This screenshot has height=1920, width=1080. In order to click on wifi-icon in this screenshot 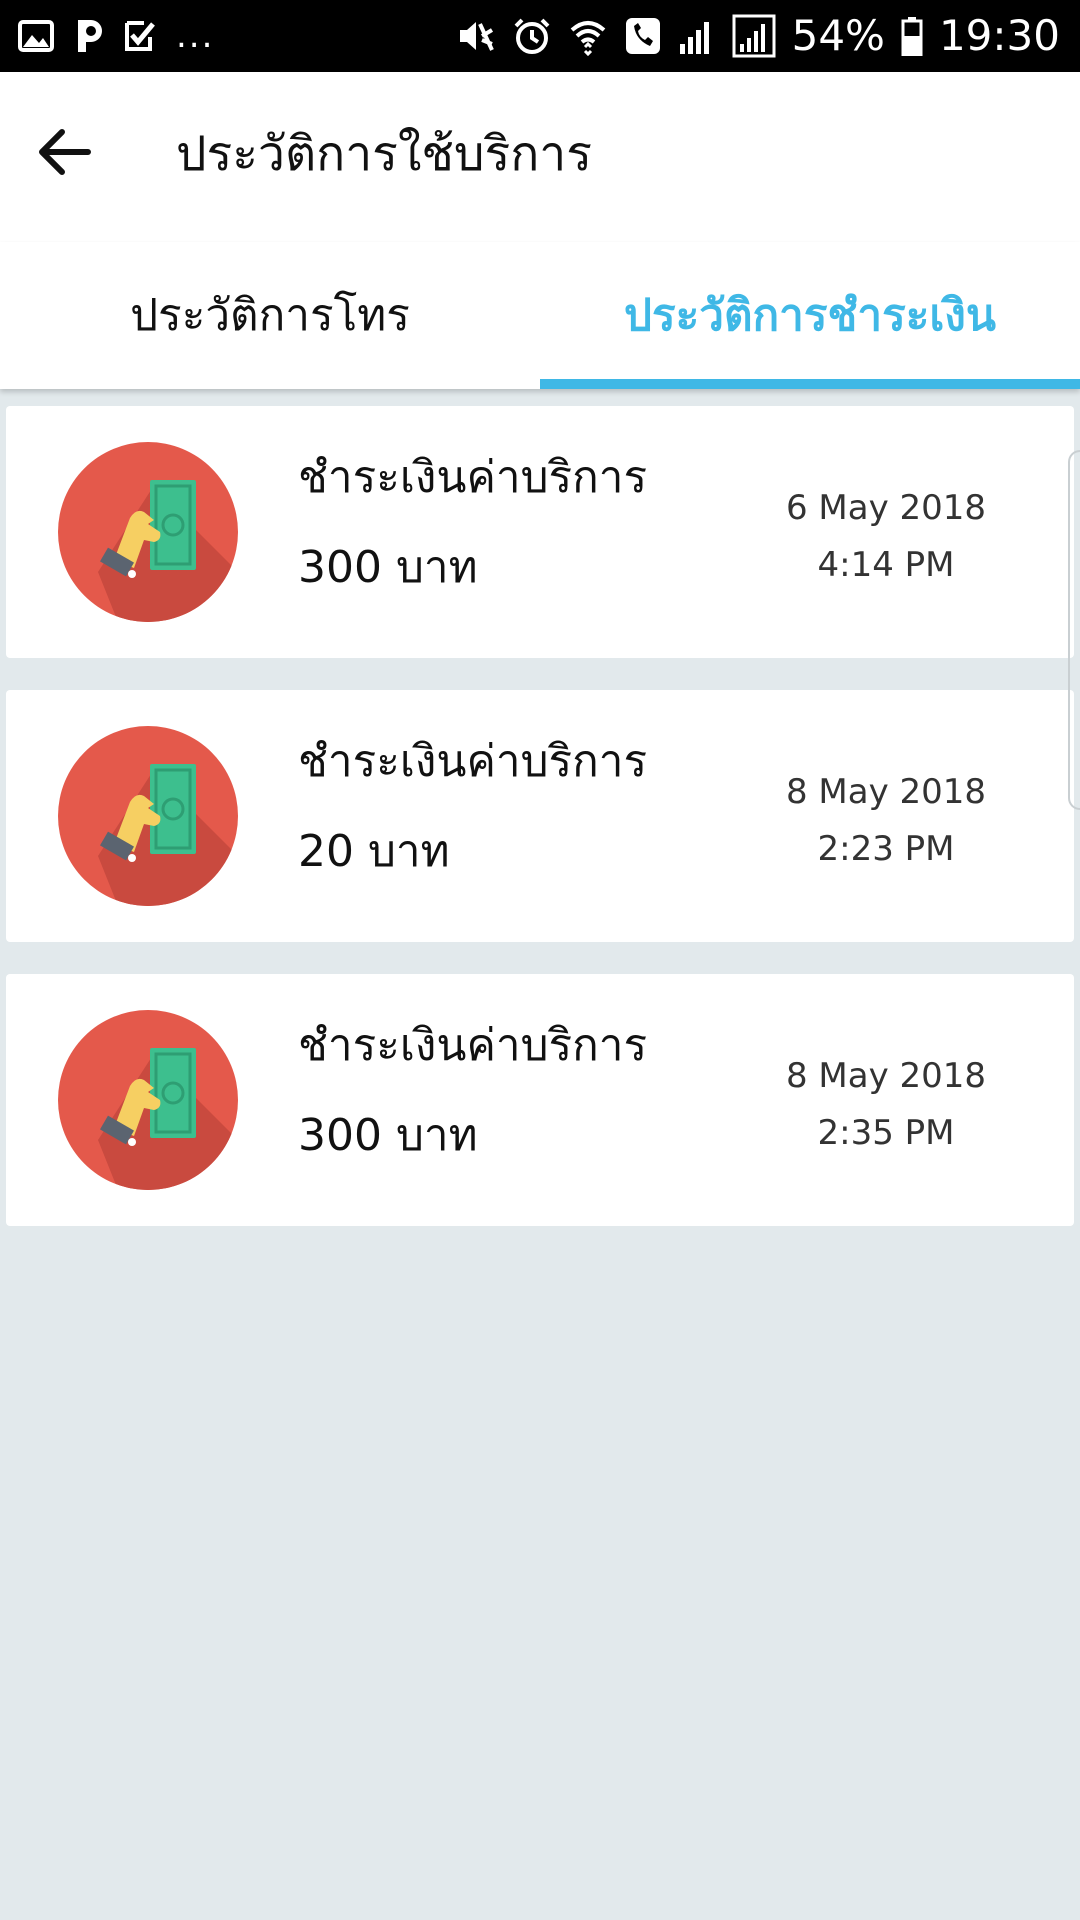, I will do `click(588, 36)`.